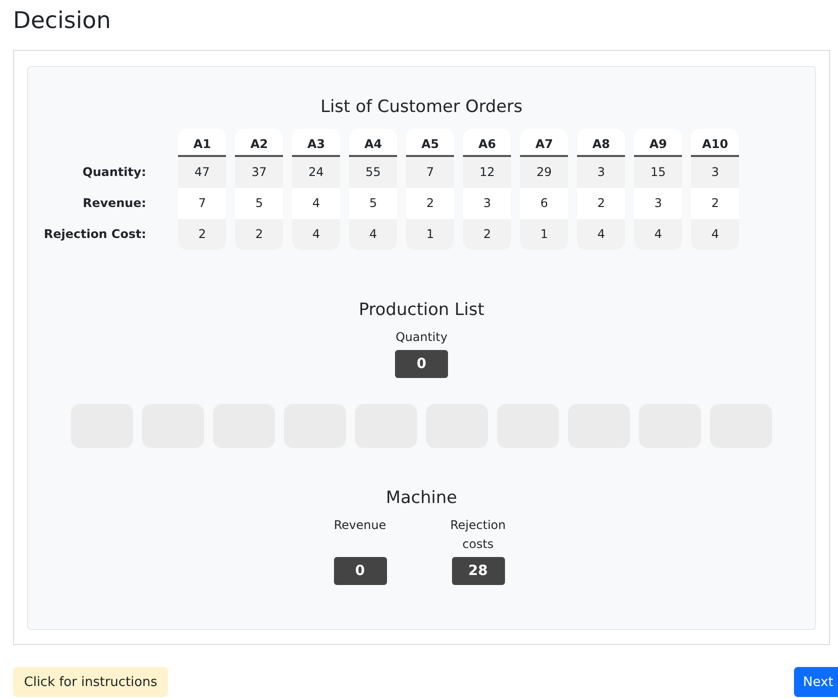  What do you see at coordinates (373, 172) in the screenshot?
I see `table-cell: 55` at bounding box center [373, 172].